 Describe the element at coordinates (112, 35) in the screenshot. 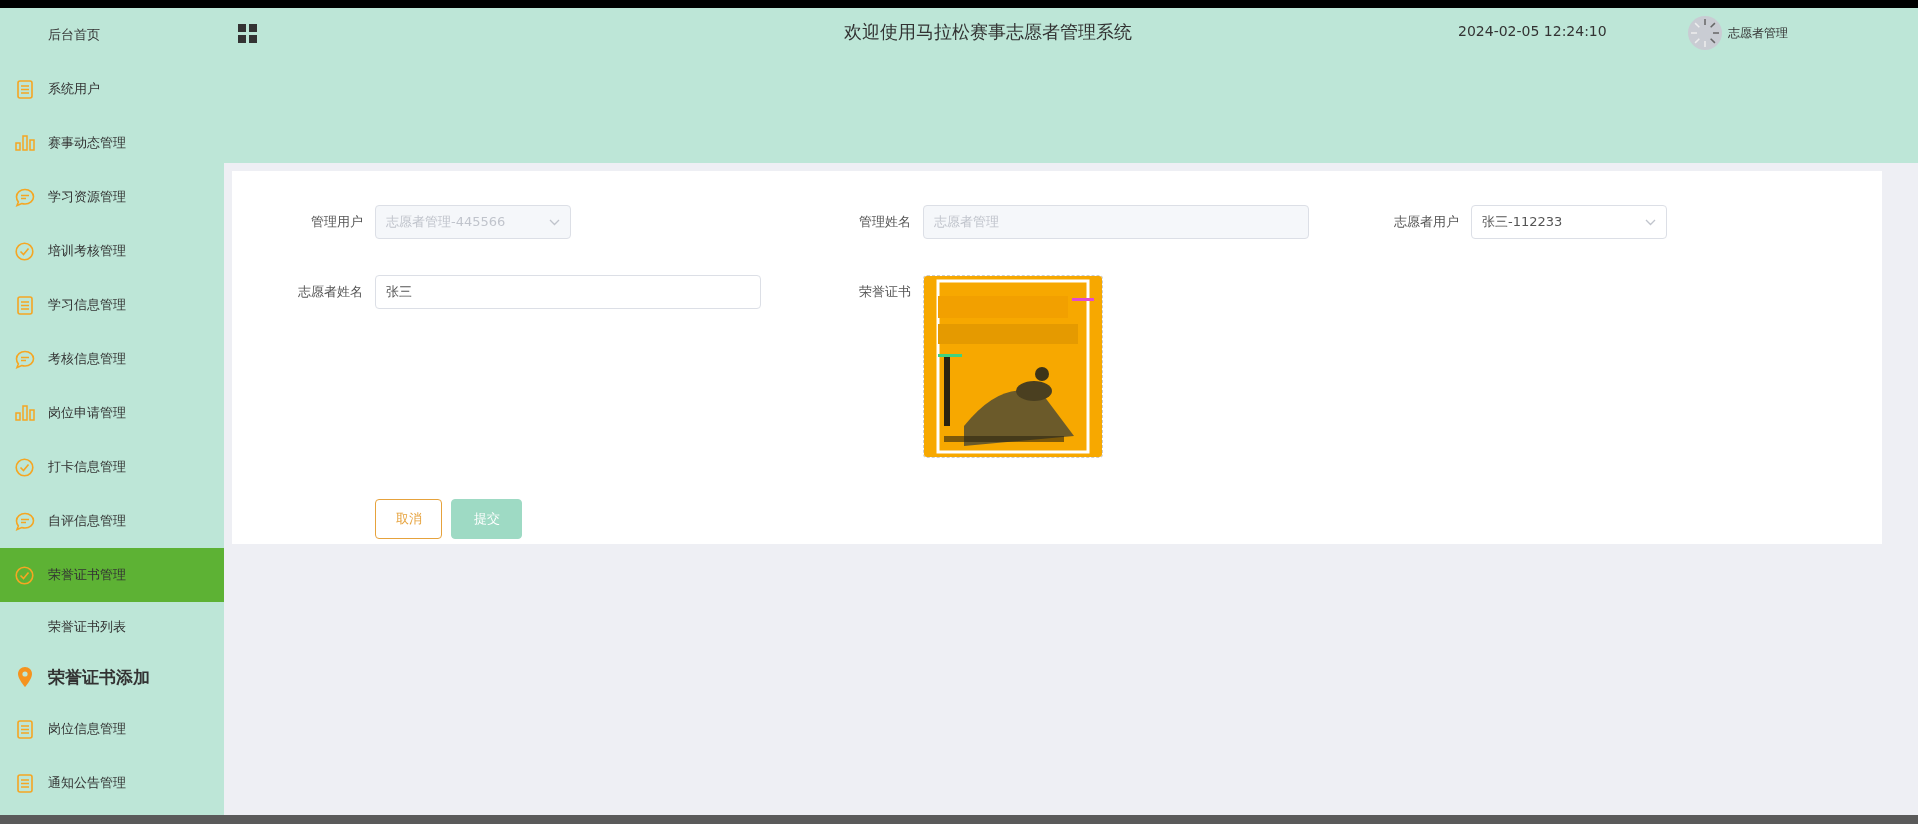

I see `sidebar-item: 后台首页` at that location.